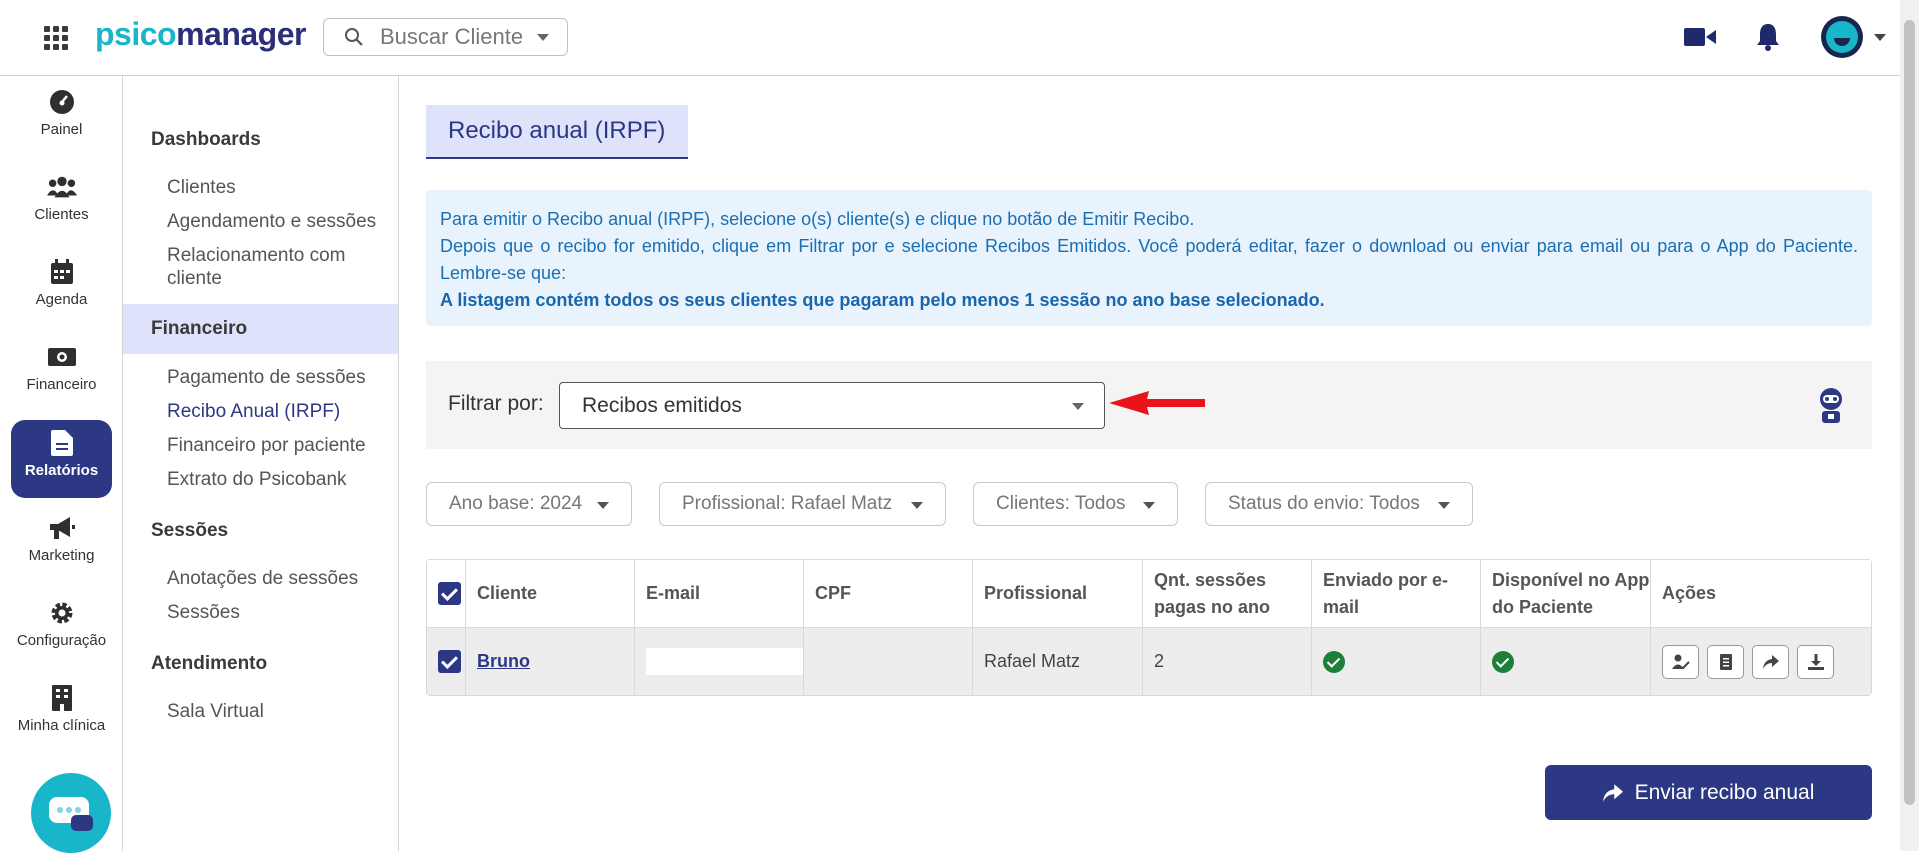 The width and height of the screenshot is (1919, 853). Describe the element at coordinates (282, 187) in the screenshot. I see `submenu-item-clientes: Clientes` at that location.